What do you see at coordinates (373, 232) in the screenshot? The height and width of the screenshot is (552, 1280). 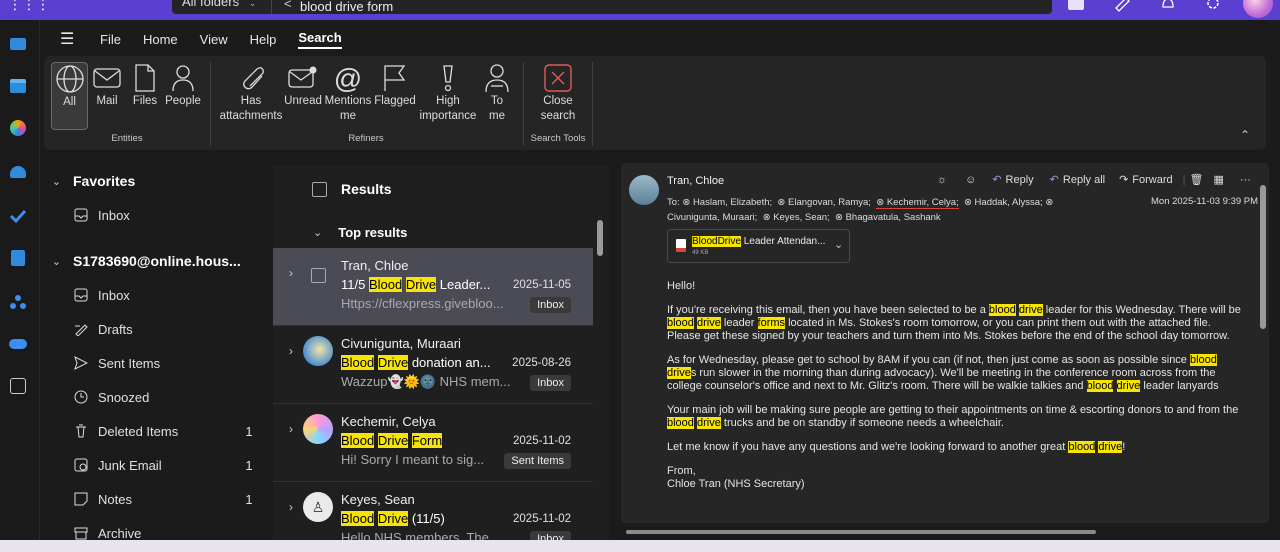 I see `top-results-label: Top results` at bounding box center [373, 232].